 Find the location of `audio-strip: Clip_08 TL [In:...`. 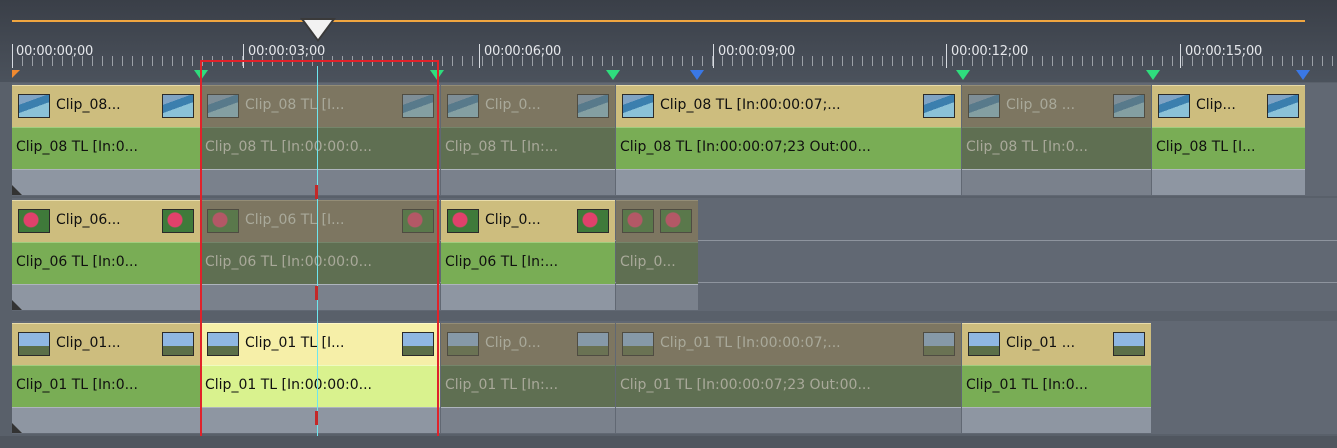

audio-strip: Clip_08 TL [In:... is located at coordinates (528, 148).